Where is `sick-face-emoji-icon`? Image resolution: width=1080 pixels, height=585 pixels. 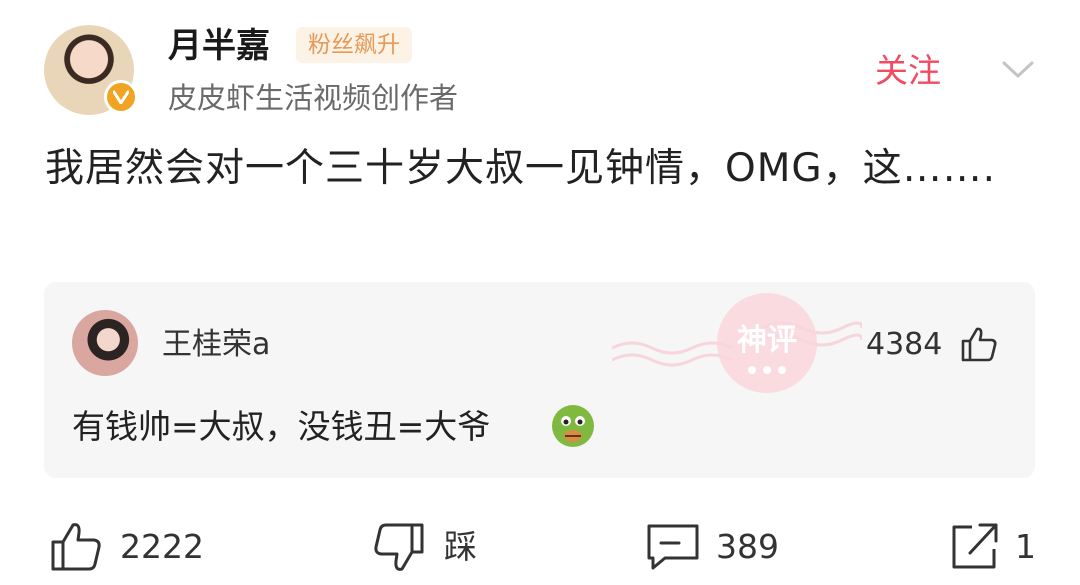
sick-face-emoji-icon is located at coordinates (573, 426).